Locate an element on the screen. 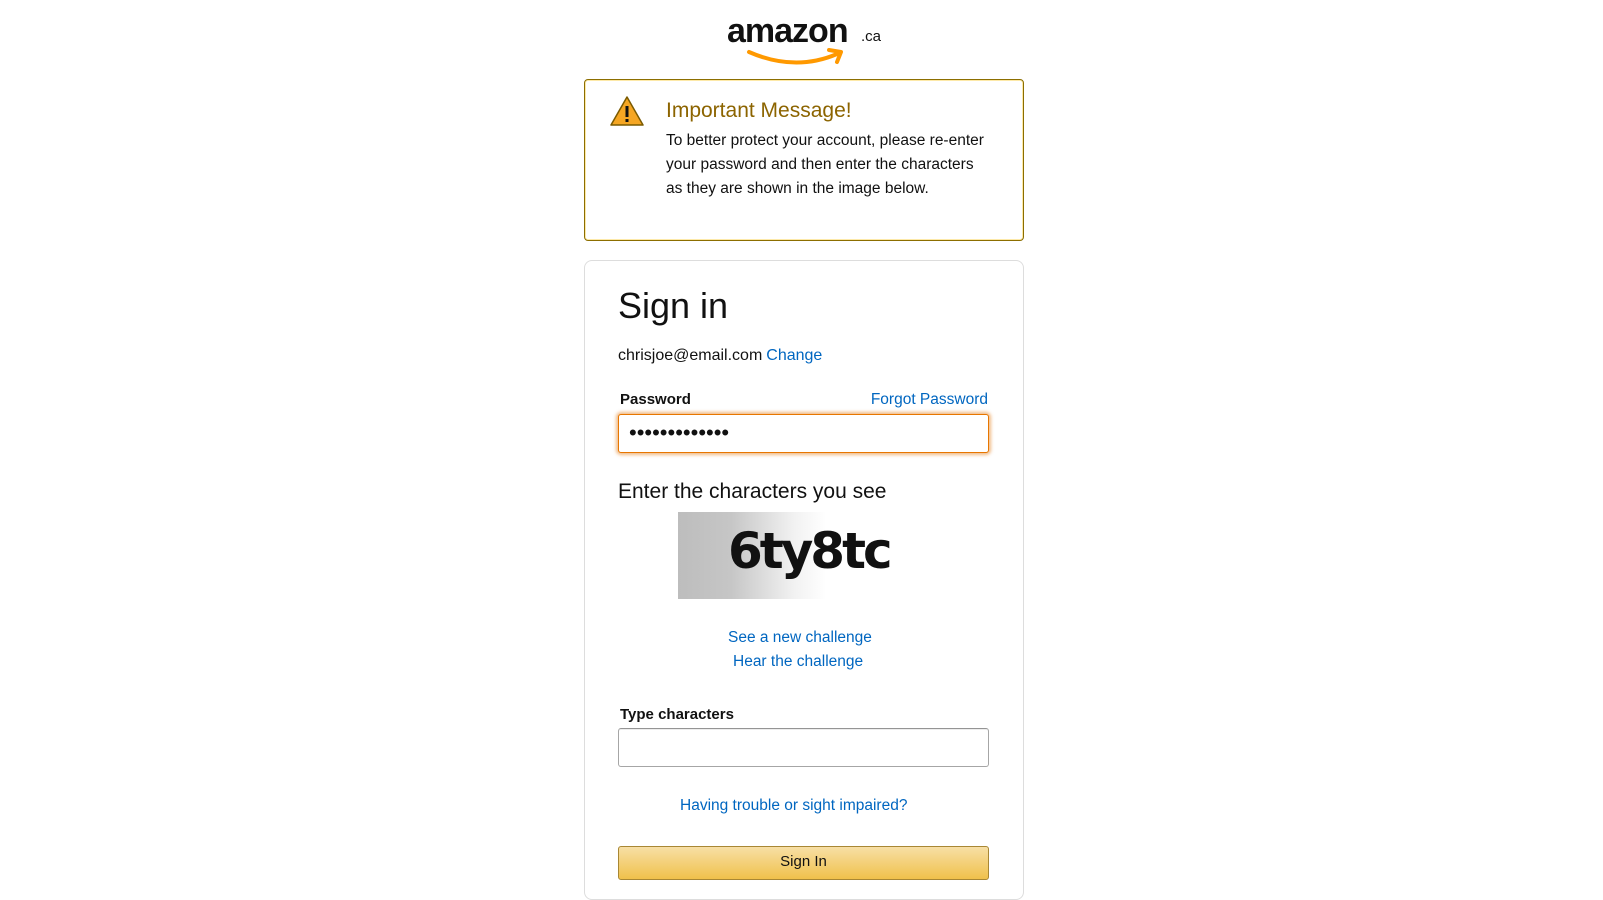 The height and width of the screenshot is (900, 1603). captcha-heading: Enter the characters you see is located at coordinates (752, 491).